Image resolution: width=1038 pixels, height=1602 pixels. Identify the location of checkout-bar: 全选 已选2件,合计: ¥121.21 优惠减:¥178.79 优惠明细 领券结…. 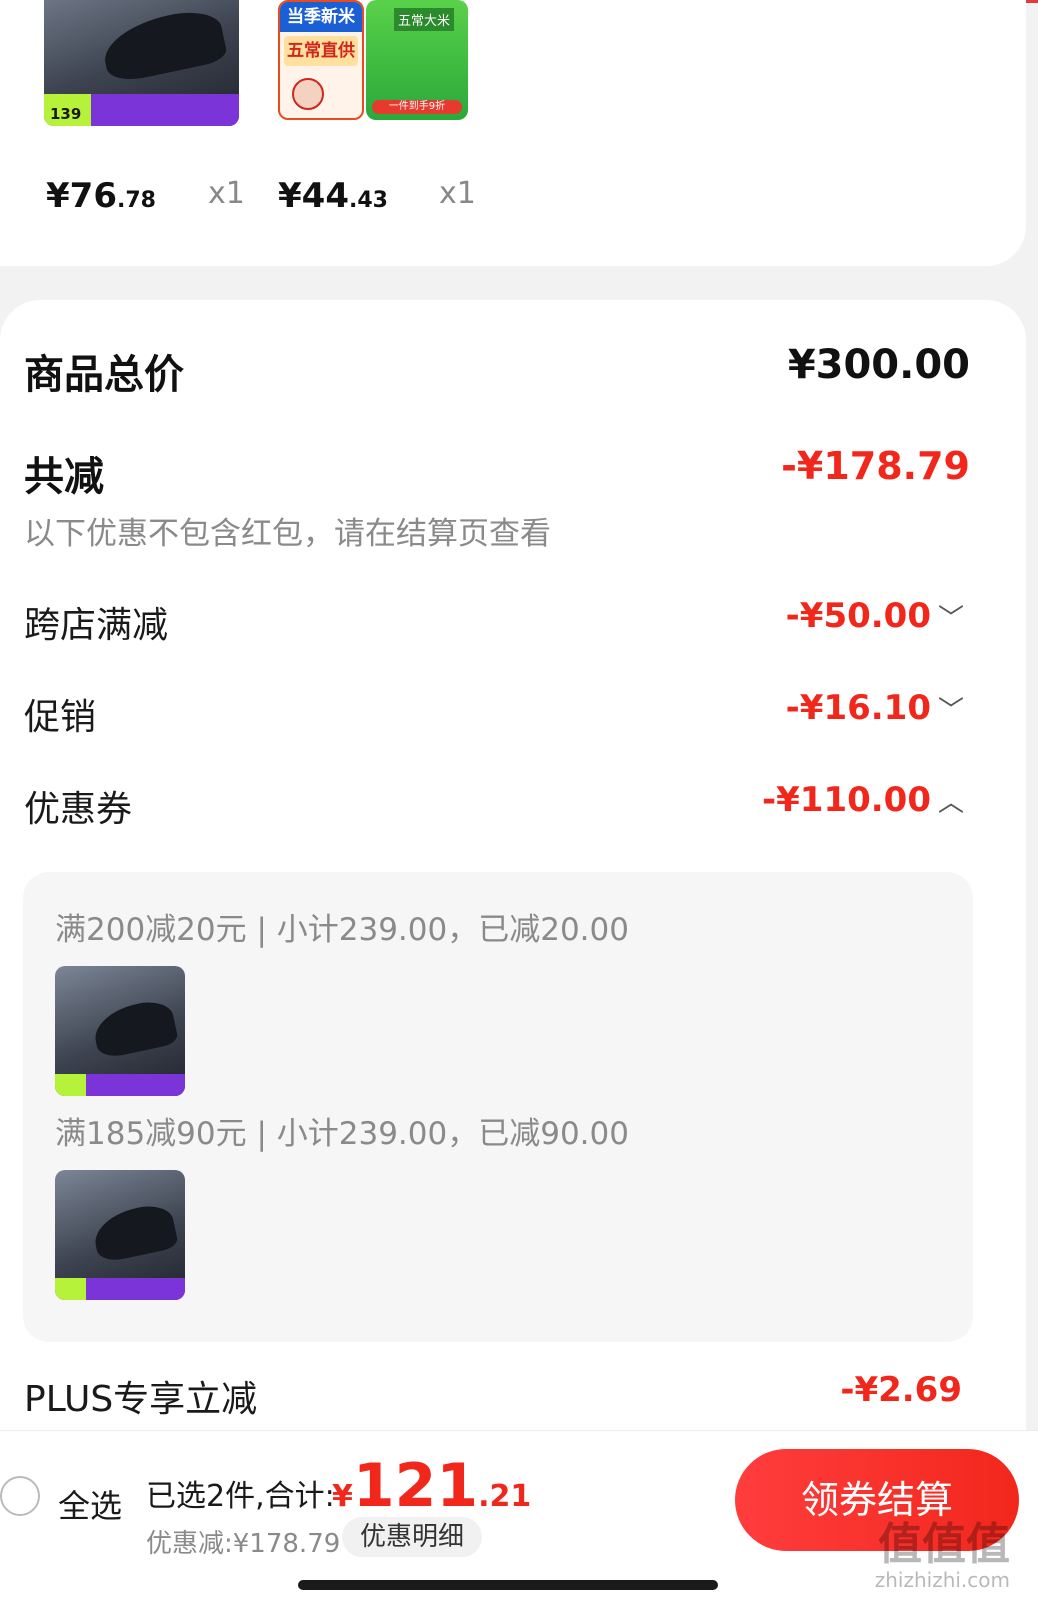
(519, 1516).